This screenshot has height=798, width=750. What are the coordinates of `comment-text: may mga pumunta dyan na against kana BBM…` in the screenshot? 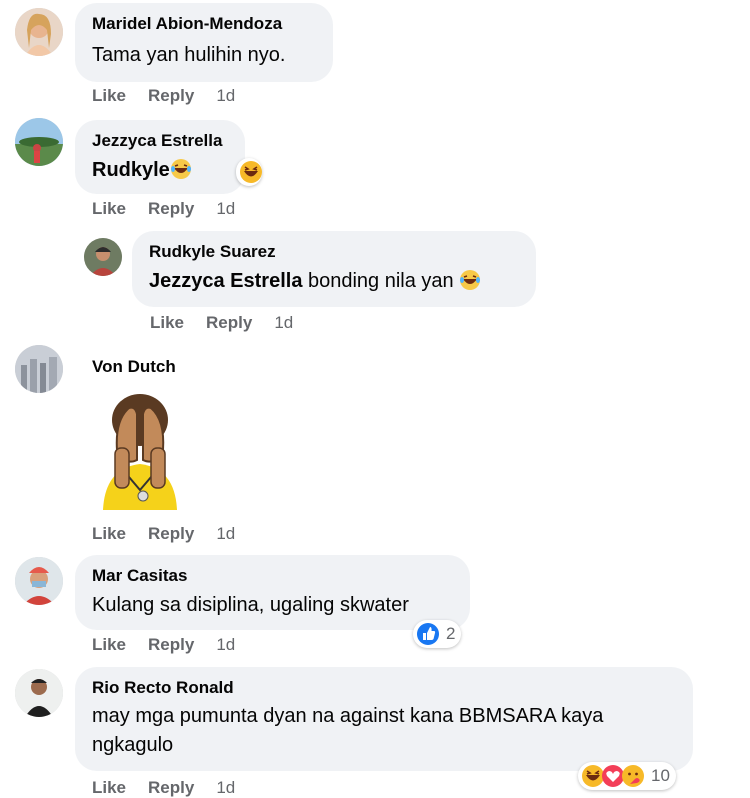 It's located at (383, 731).